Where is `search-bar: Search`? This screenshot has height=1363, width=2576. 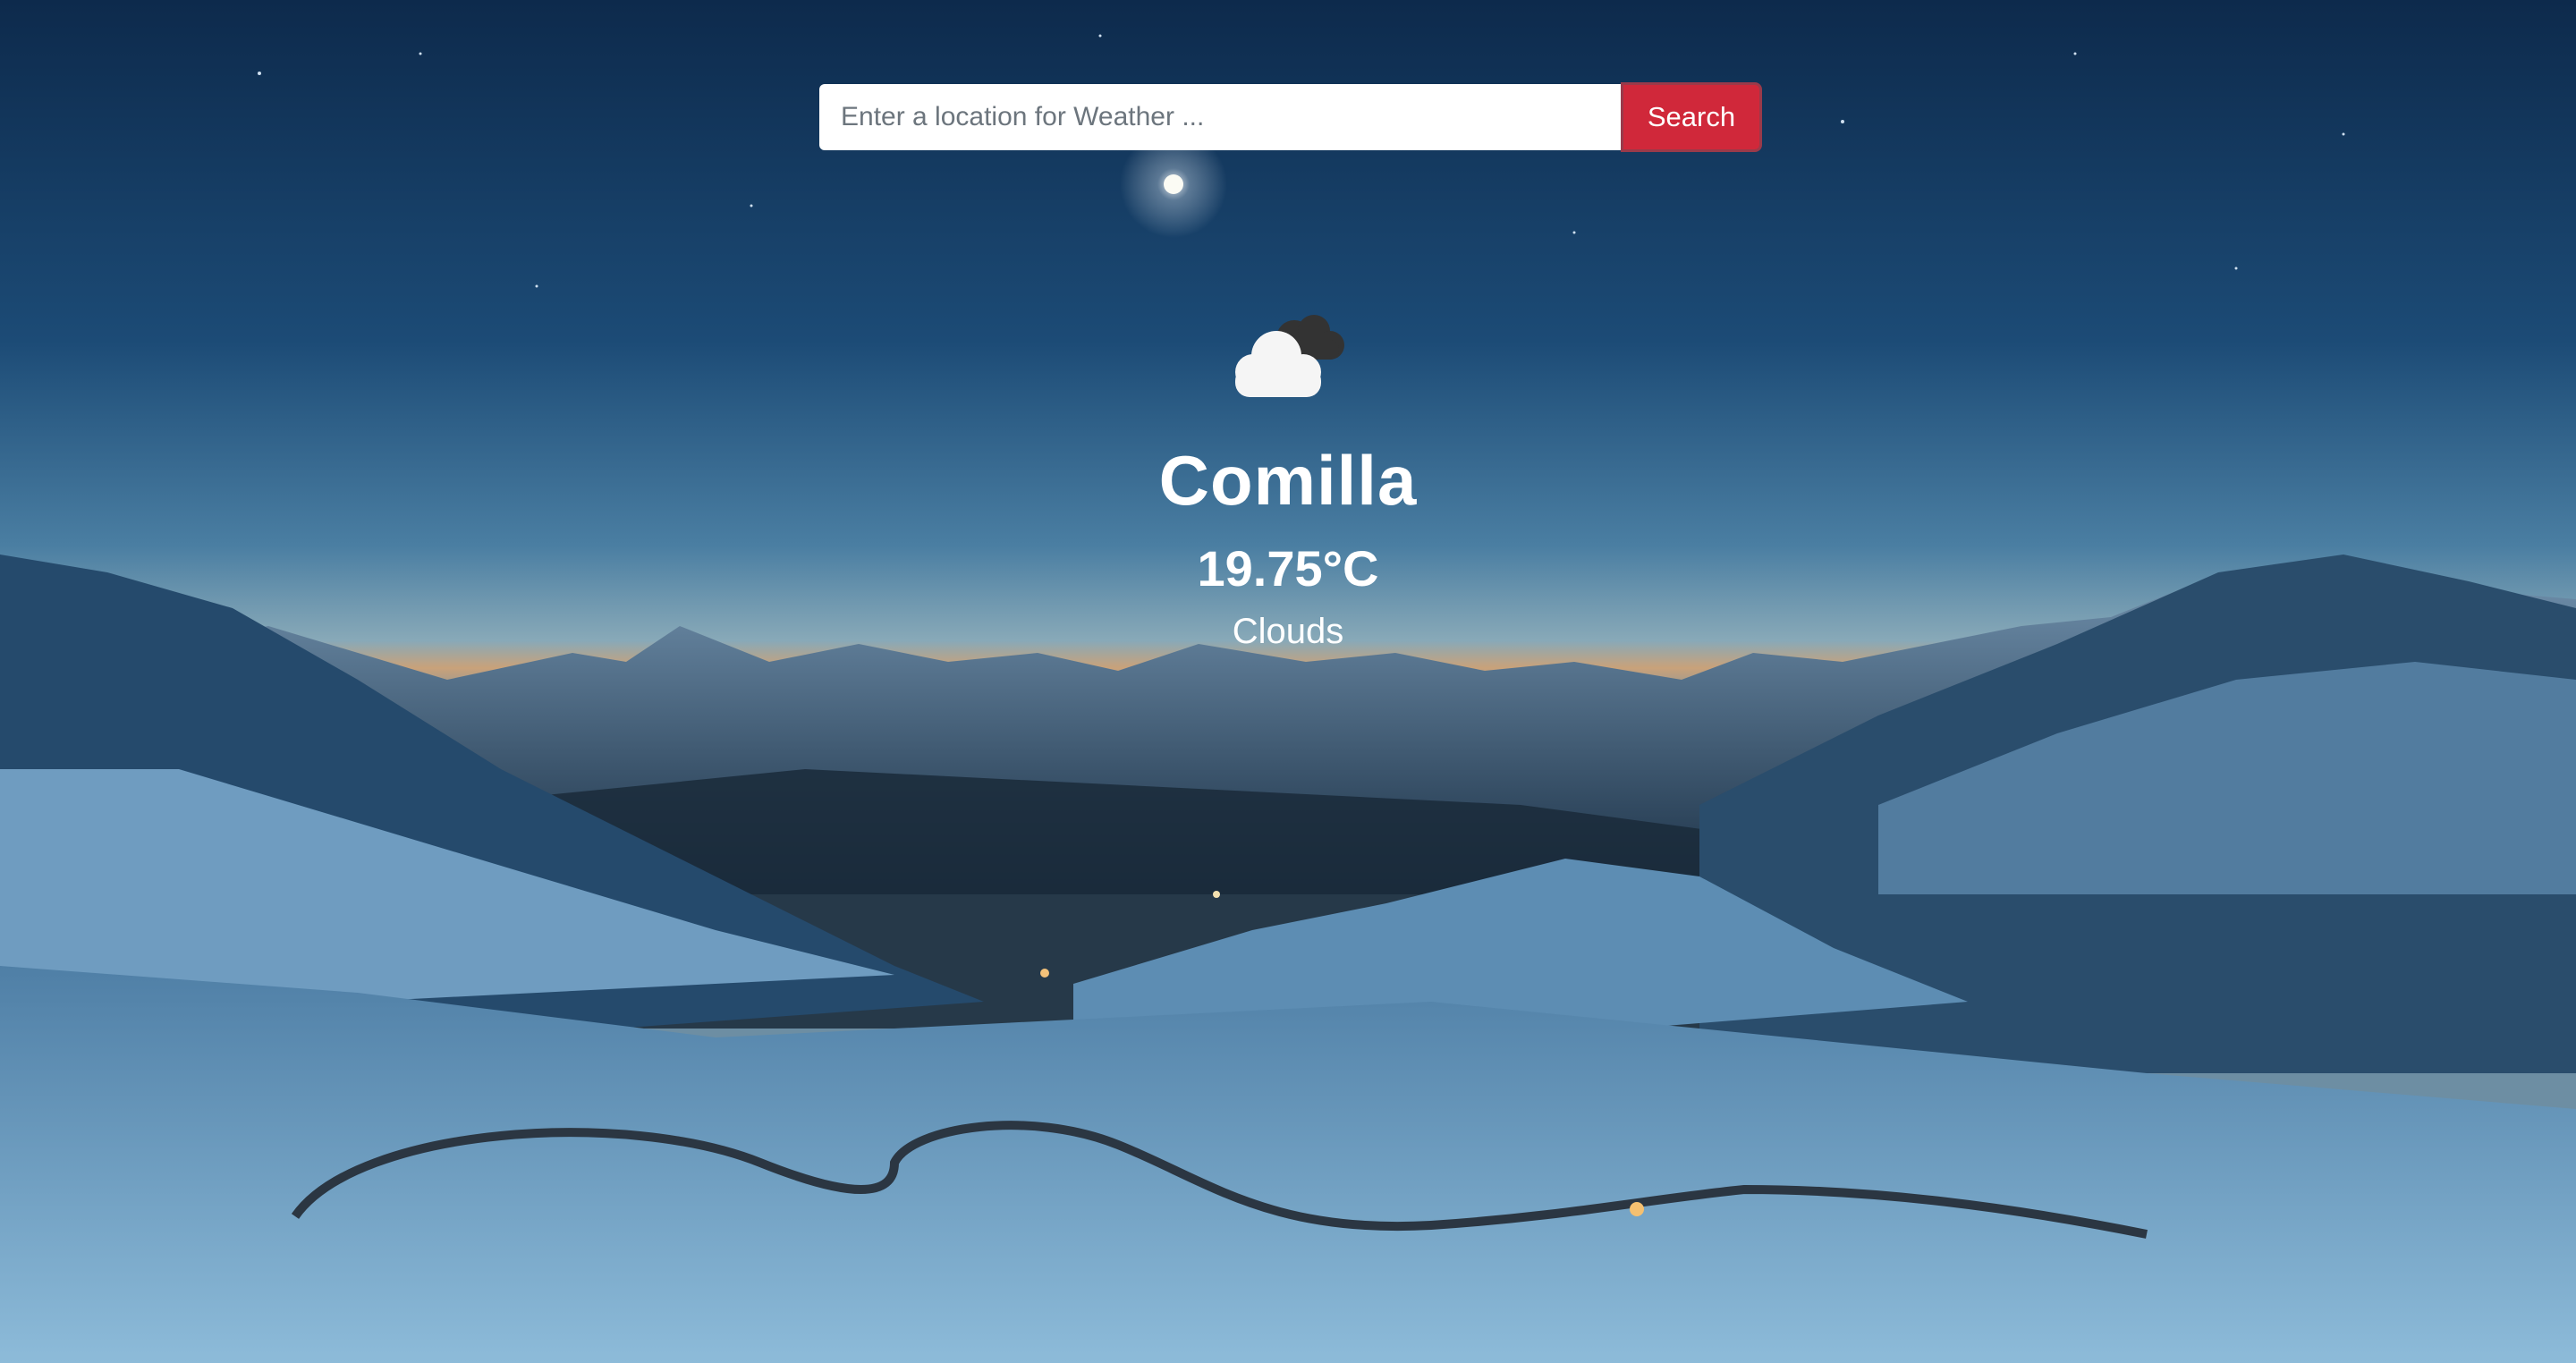
search-bar: Search is located at coordinates (1290, 117).